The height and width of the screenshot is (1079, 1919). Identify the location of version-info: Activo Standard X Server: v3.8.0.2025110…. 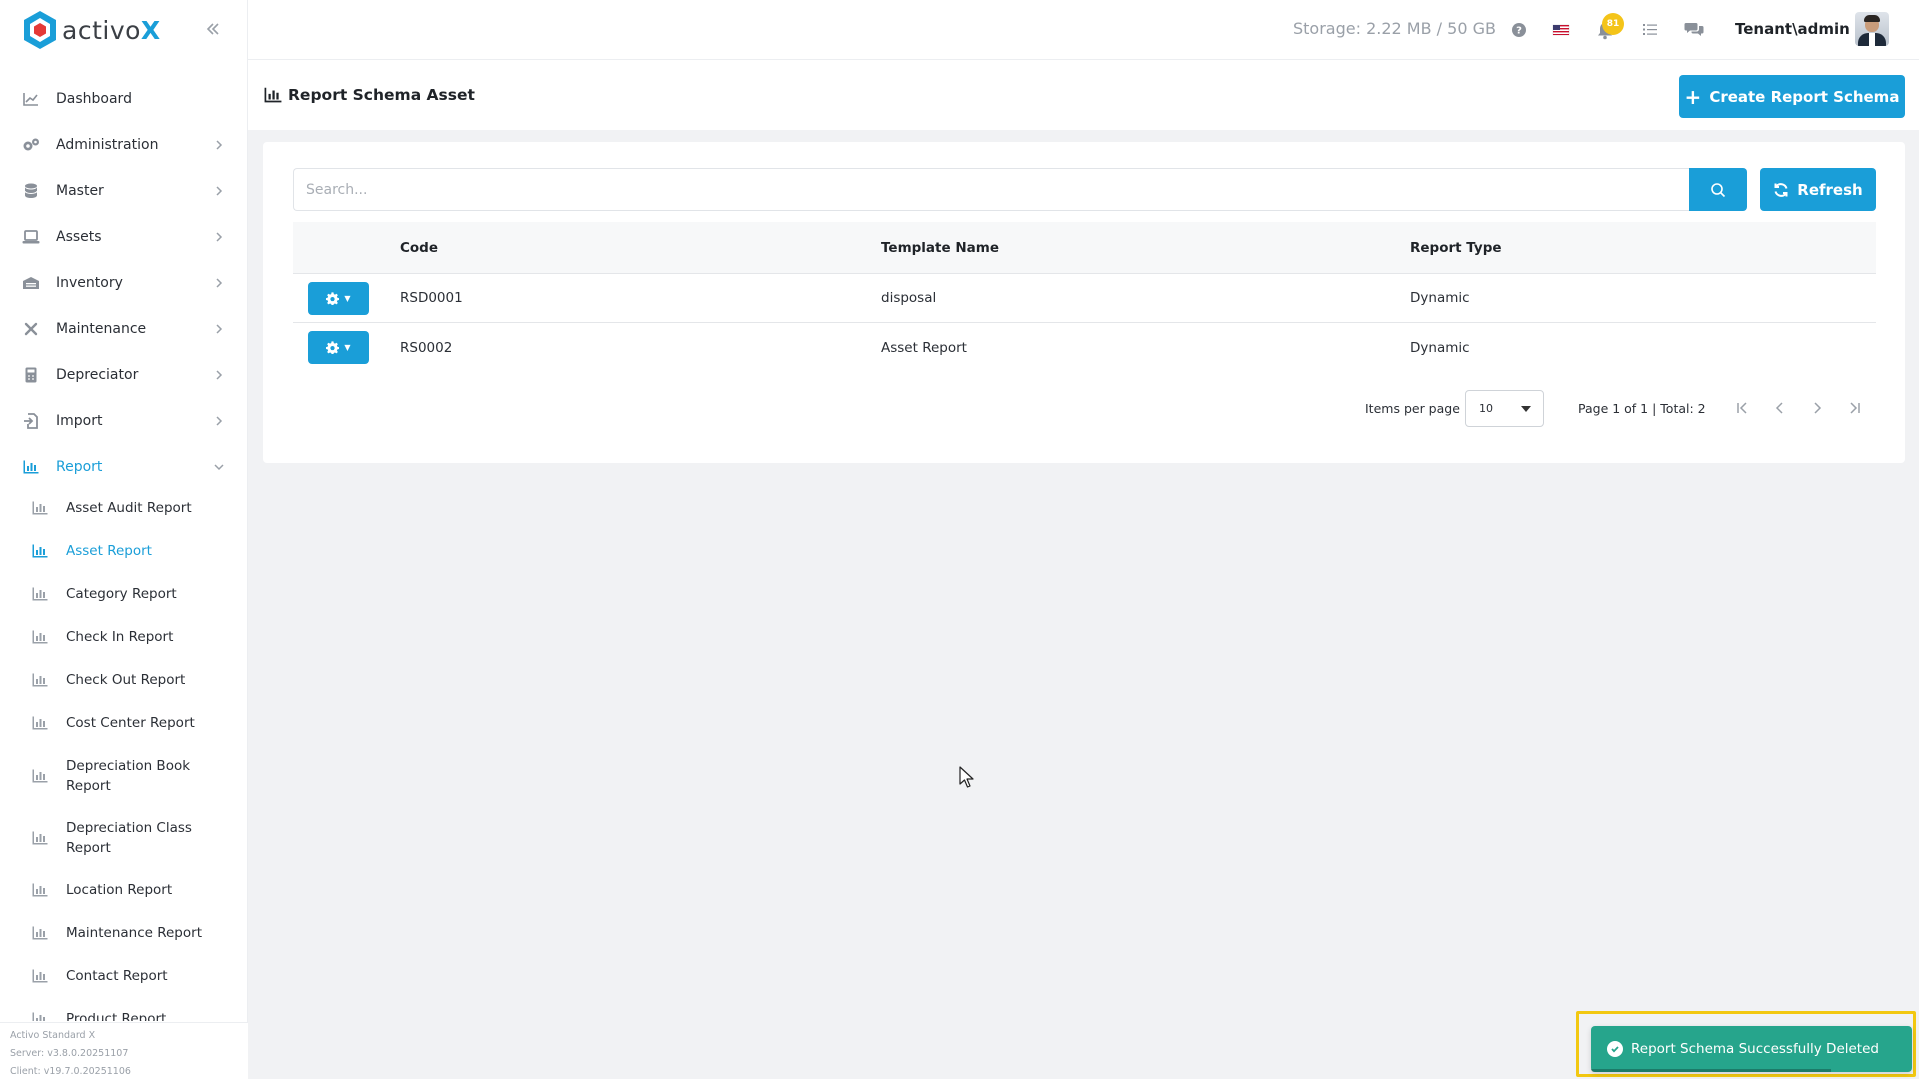
(124, 1050).